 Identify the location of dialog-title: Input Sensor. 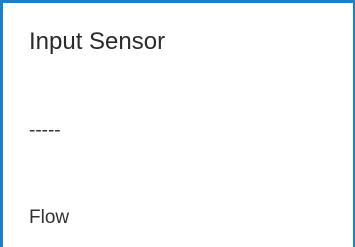
(97, 41).